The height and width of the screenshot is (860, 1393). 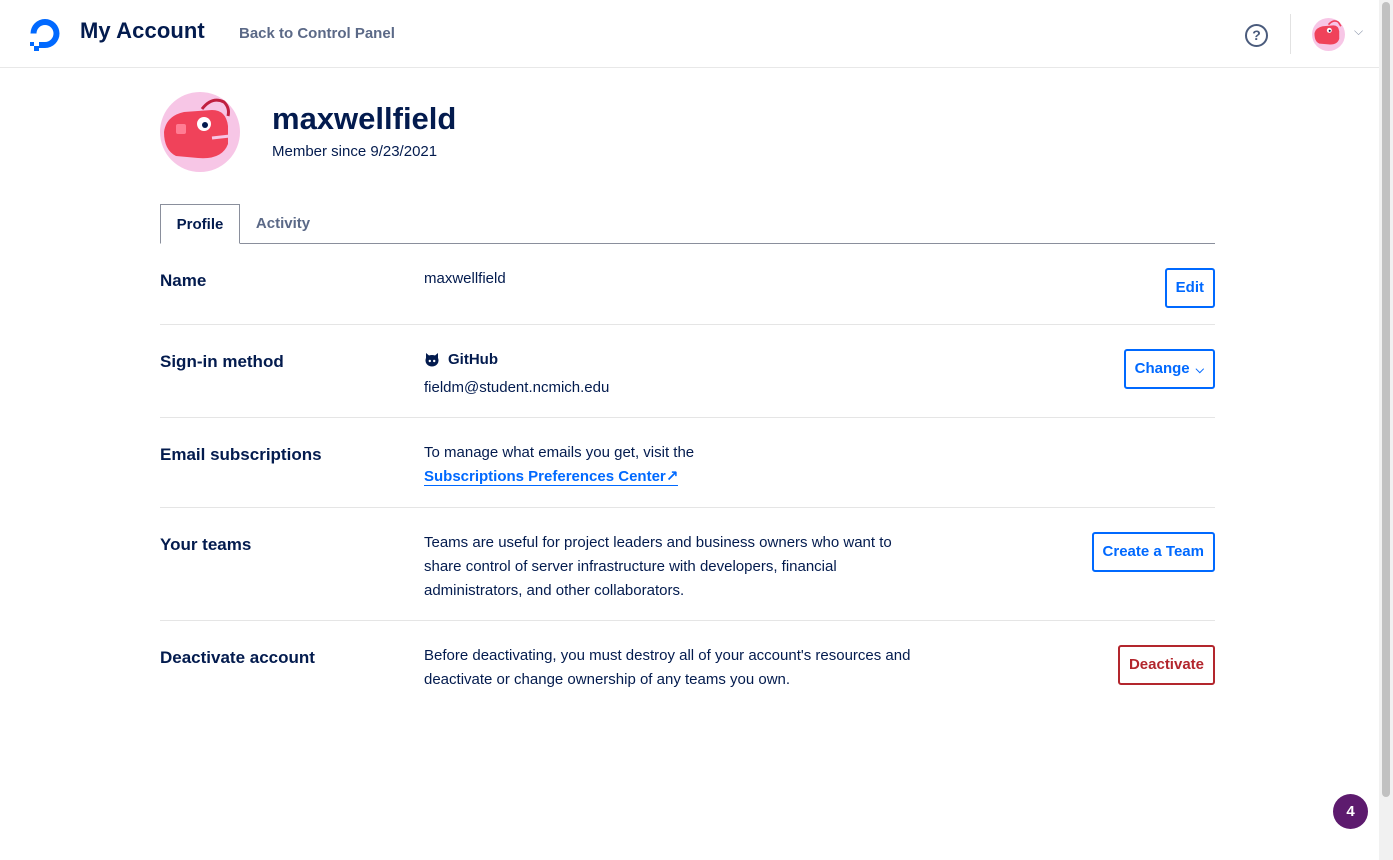 I want to click on page-scrollbar, so click(x=1386, y=430).